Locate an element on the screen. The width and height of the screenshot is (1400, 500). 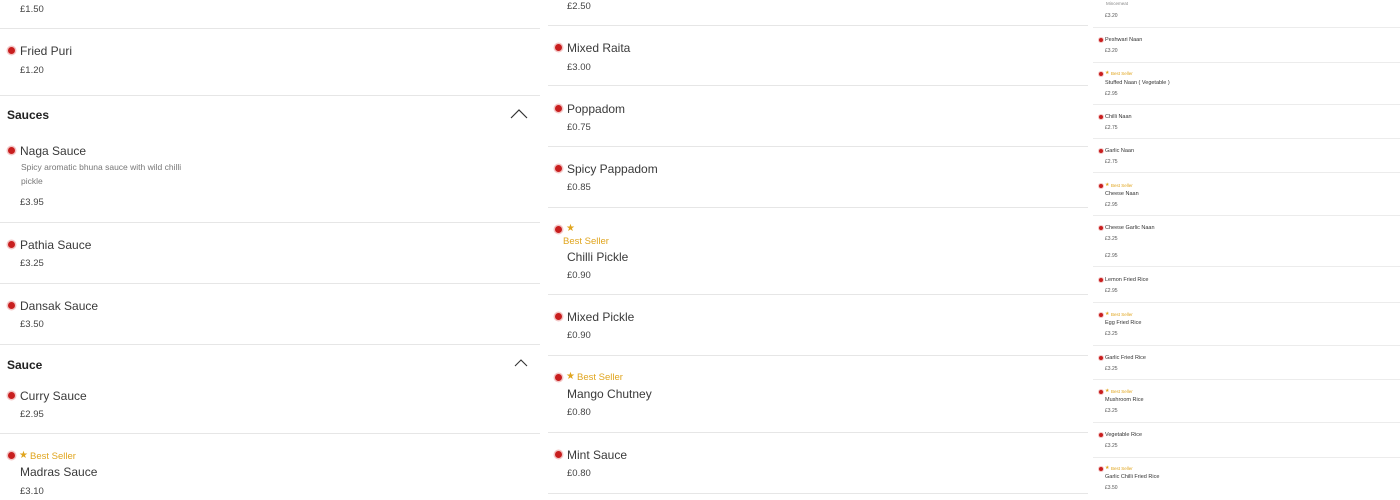
menu-item-madras-sauce: ★ Best Seller Madras Sauce £3.10 is located at coordinates (270, 467).